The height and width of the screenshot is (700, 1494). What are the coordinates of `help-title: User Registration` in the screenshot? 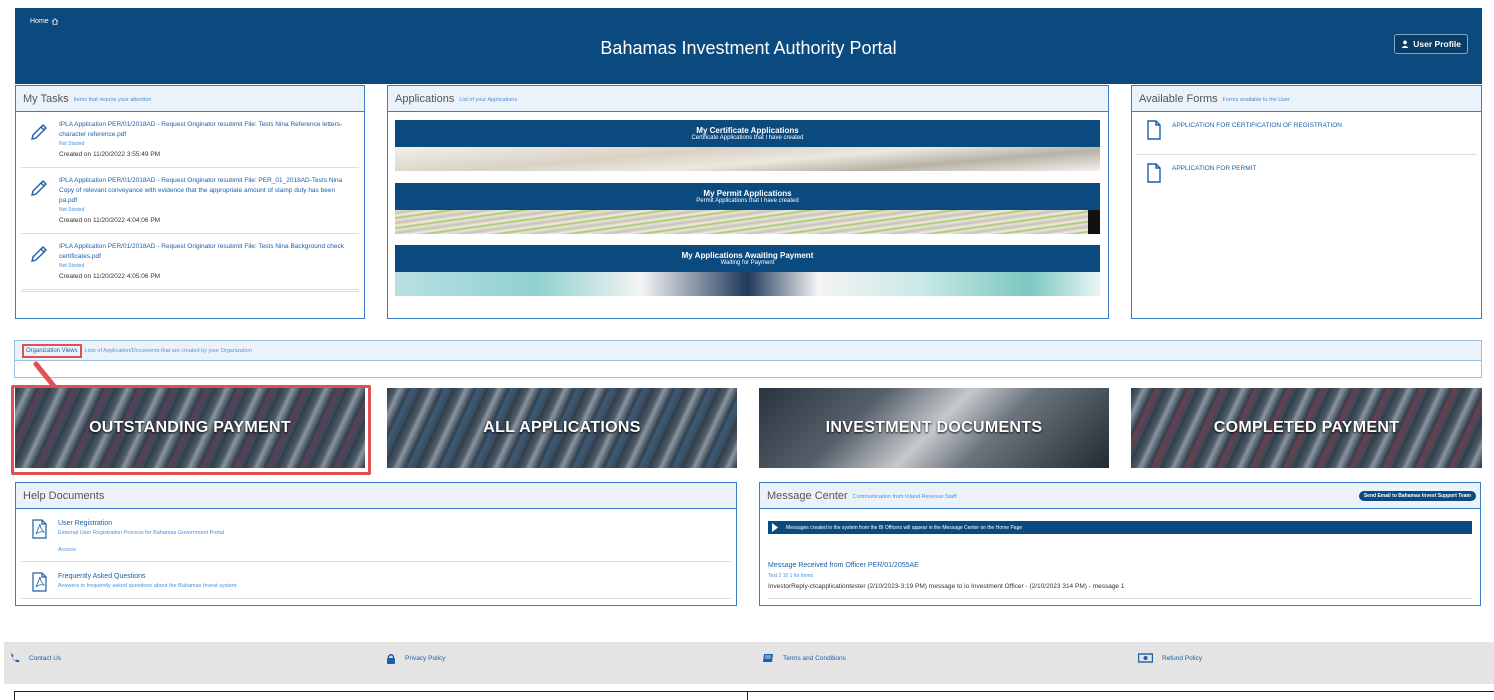 It's located at (141, 524).